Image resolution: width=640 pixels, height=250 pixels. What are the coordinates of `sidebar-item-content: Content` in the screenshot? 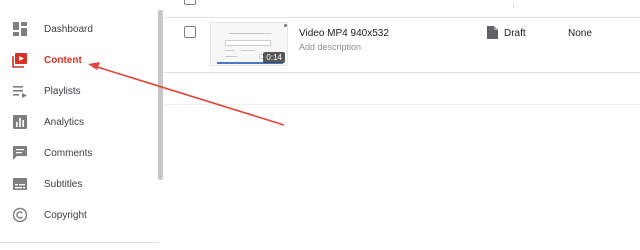 It's located at (79, 60).